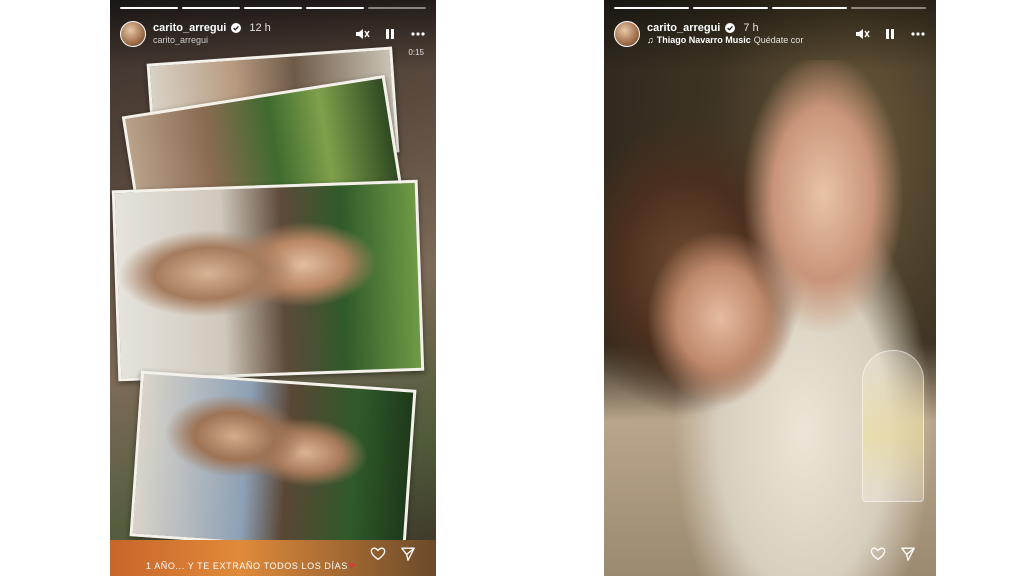  I want to click on story-header: carito_arregui 12 h carito_arregui, so click(273, 34).